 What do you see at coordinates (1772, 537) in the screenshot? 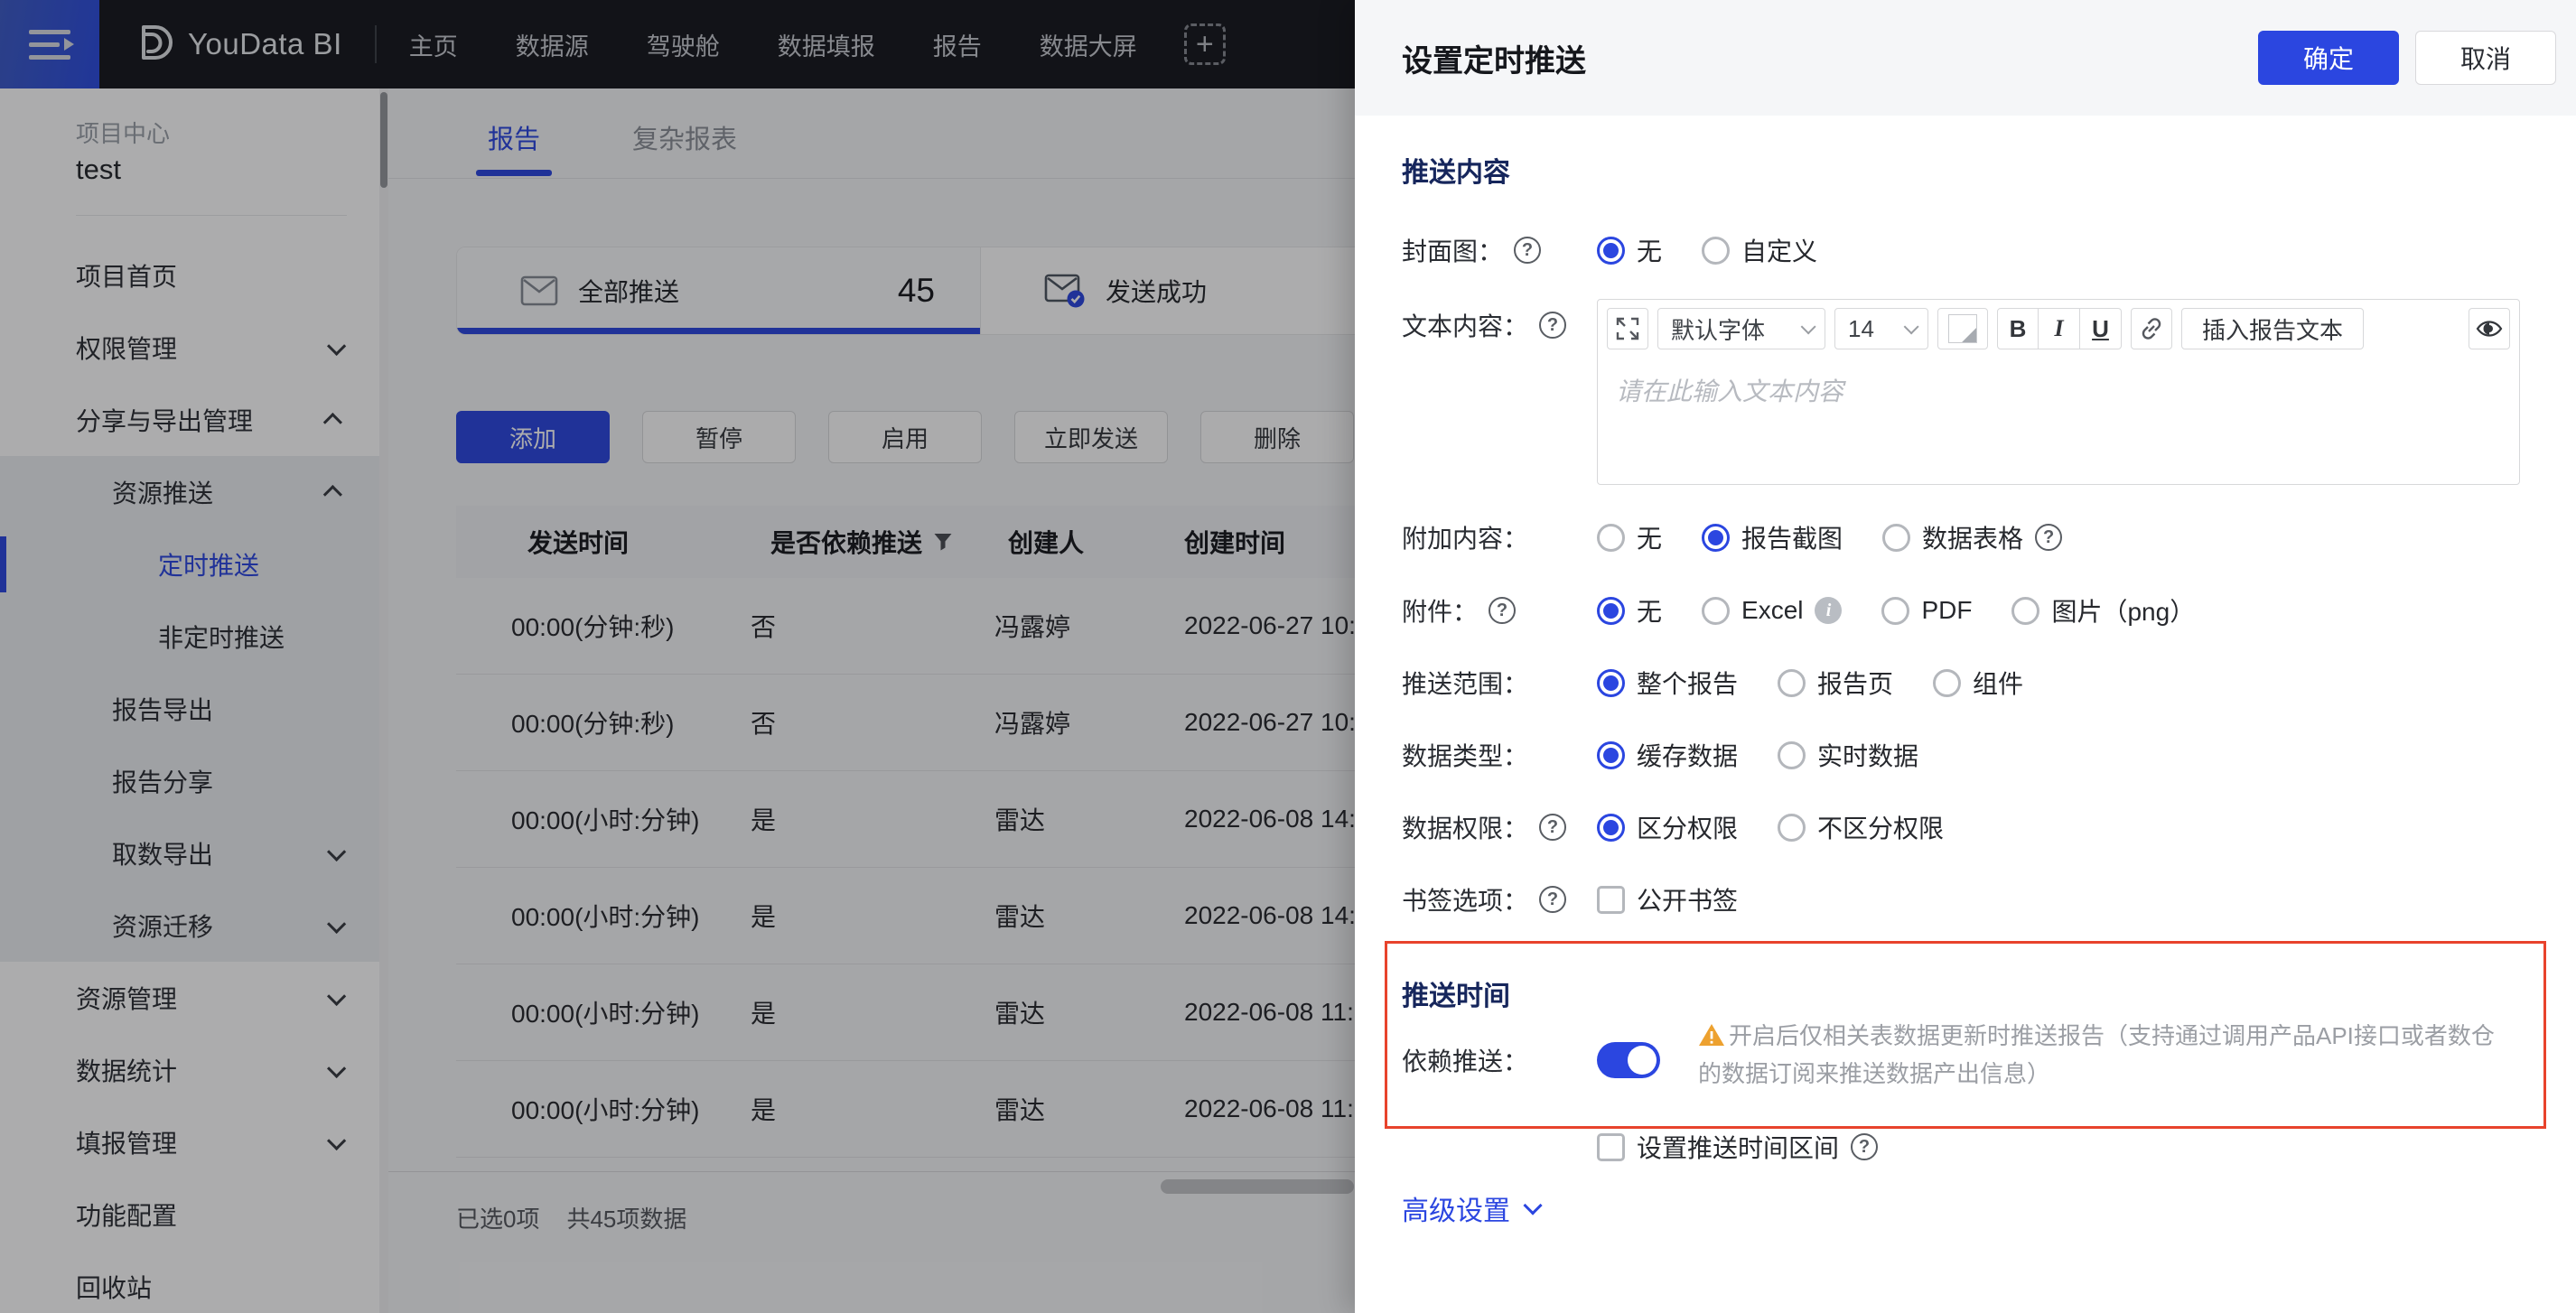
I see `radio-option-报告截图: 报告截图` at bounding box center [1772, 537].